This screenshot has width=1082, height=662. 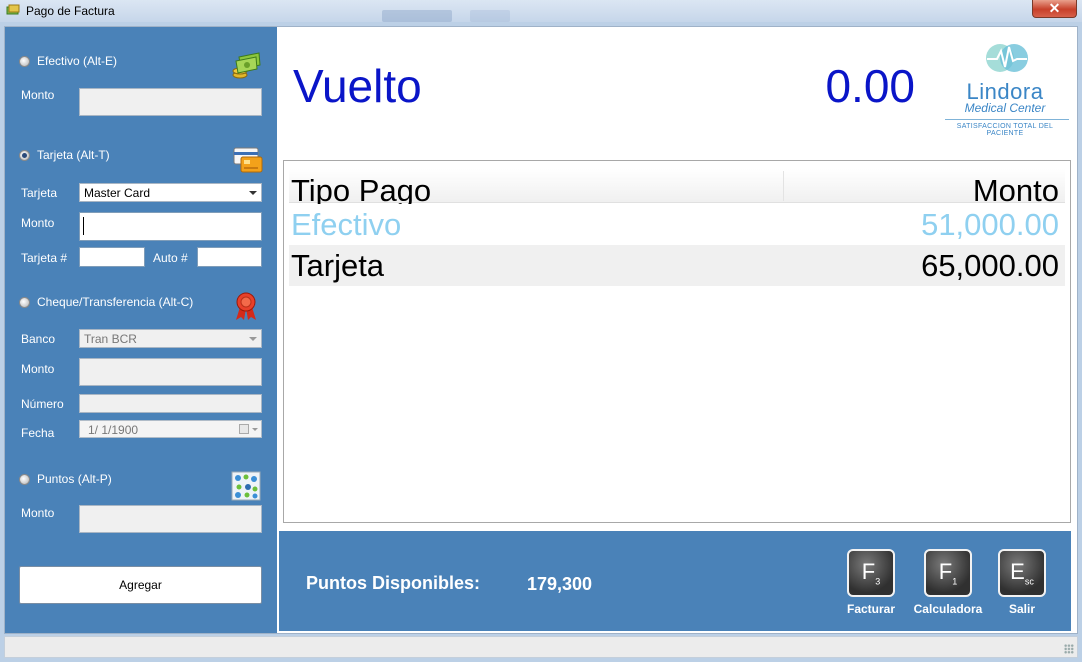 What do you see at coordinates (44, 258) in the screenshot?
I see `tarjeta-numero-label: Tarjeta #` at bounding box center [44, 258].